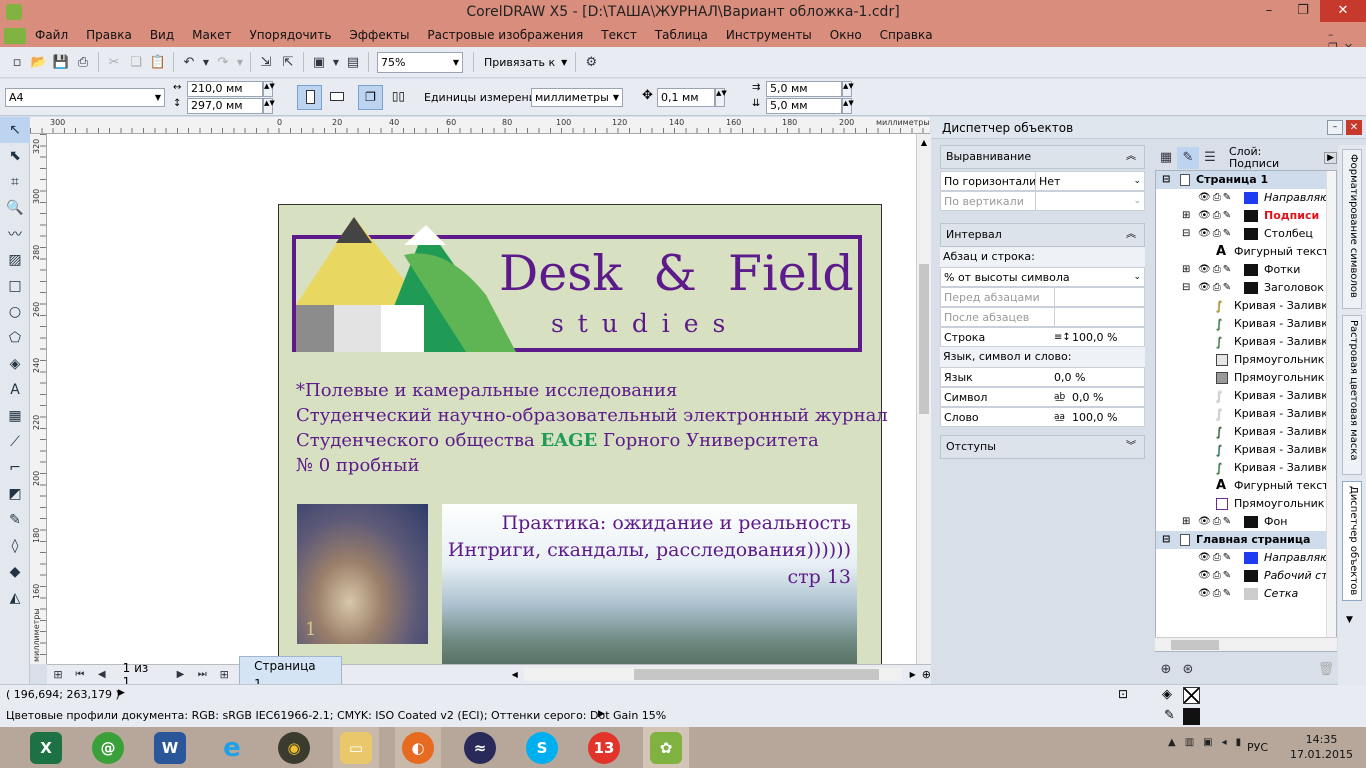  I want to click on flyout-arrow-icon: ▶, so click(1330, 157).